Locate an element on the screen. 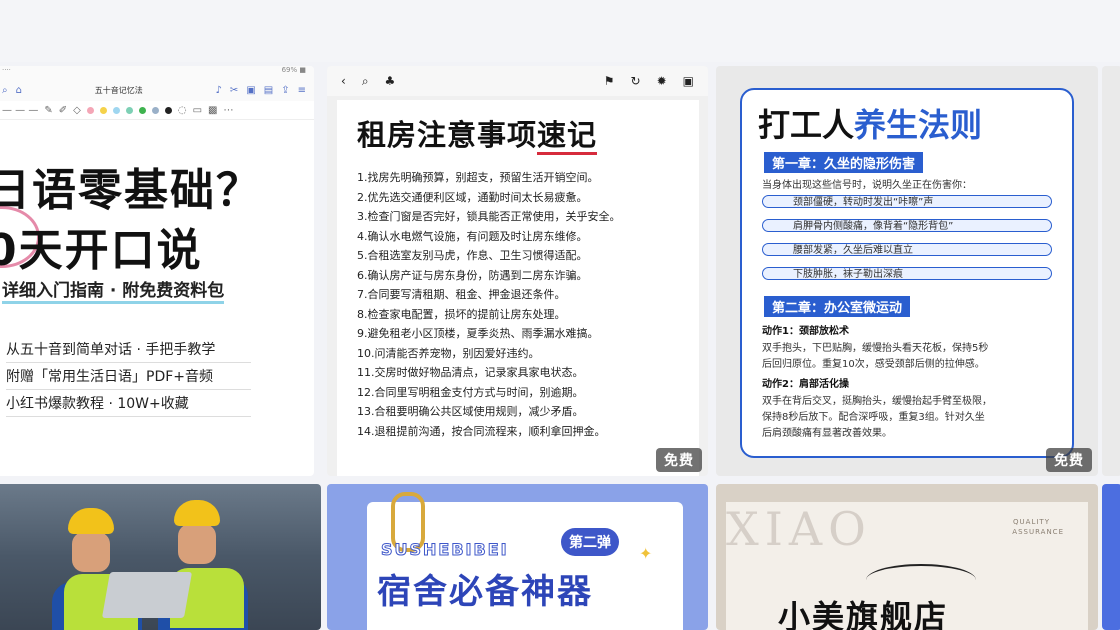  shop-name: 小美旗舰店 is located at coordinates (863, 614).